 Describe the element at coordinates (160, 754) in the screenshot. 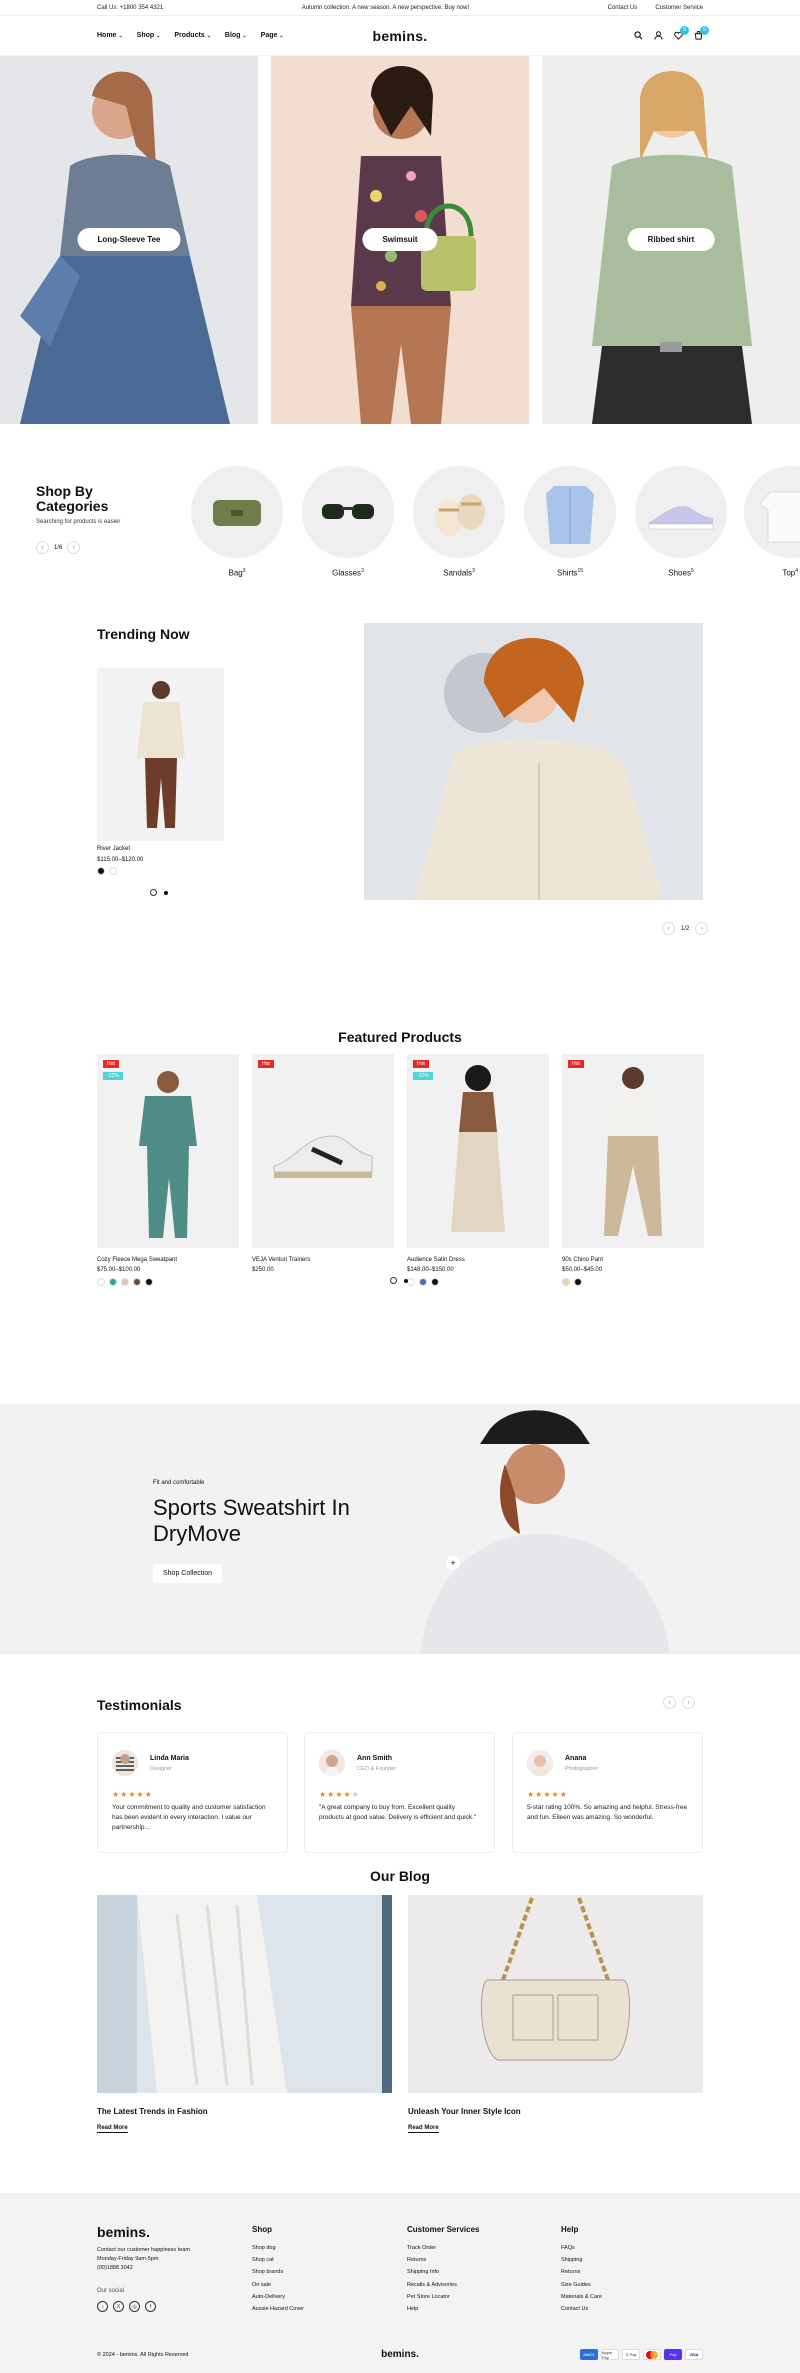

I see `trending-product-image` at that location.